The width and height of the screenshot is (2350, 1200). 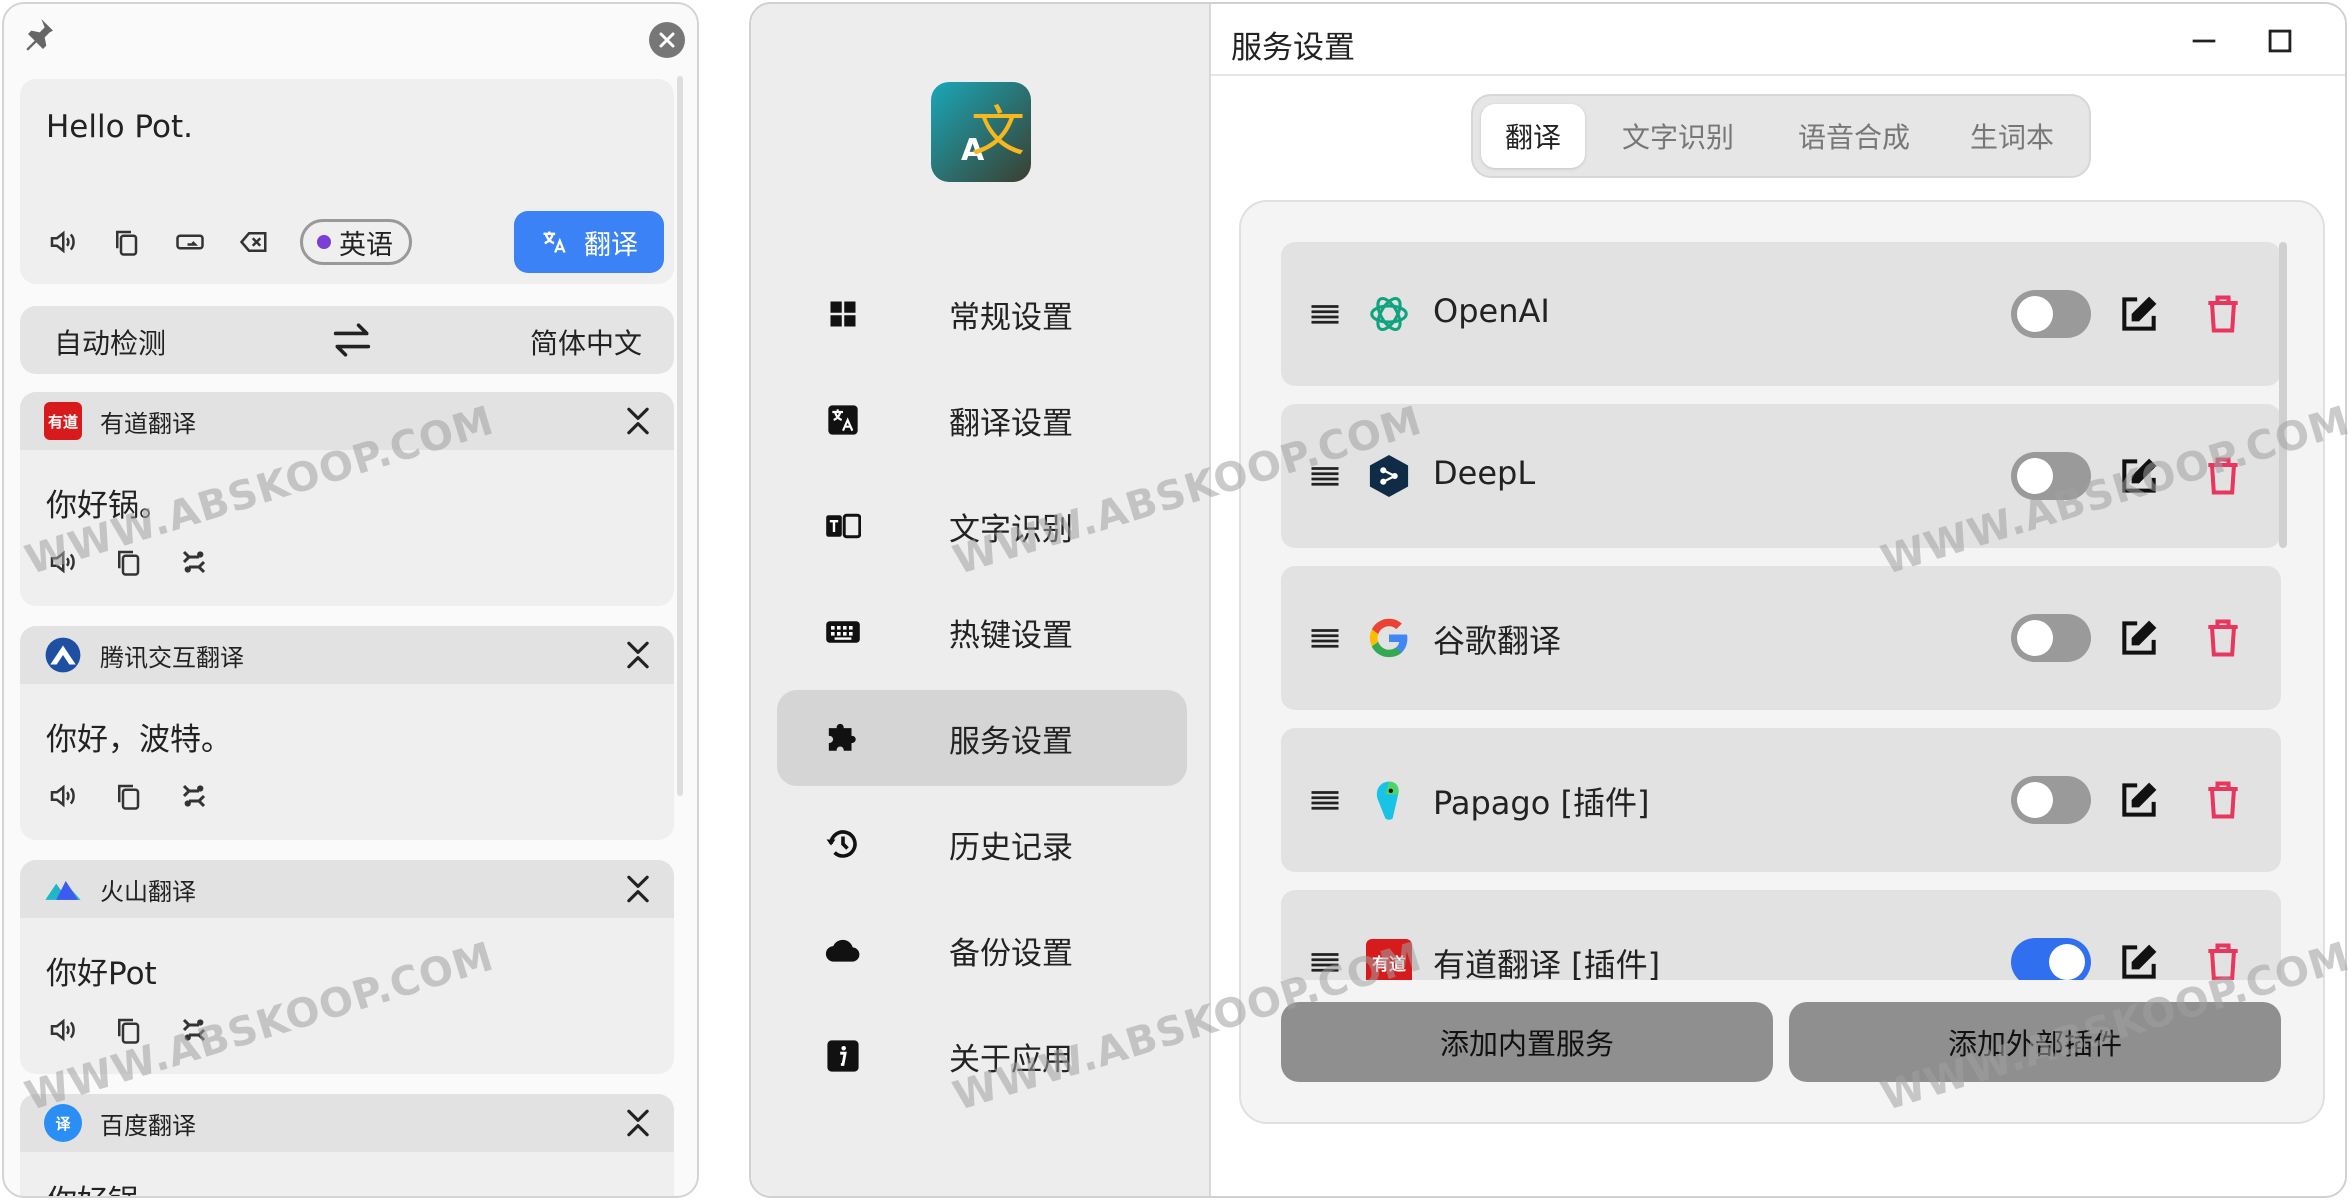 I want to click on result-service-name: 火山翻译, so click(x=148, y=891).